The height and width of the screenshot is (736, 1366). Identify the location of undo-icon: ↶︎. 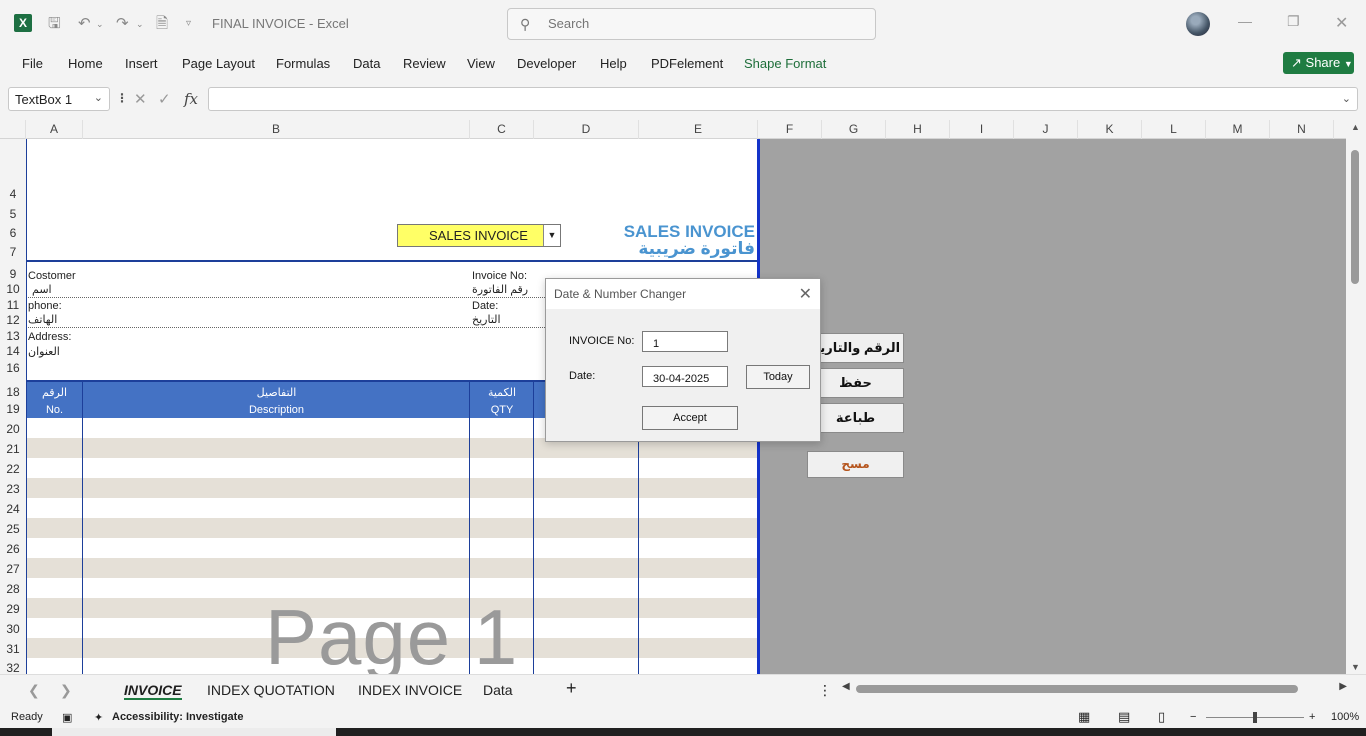
(84, 24).